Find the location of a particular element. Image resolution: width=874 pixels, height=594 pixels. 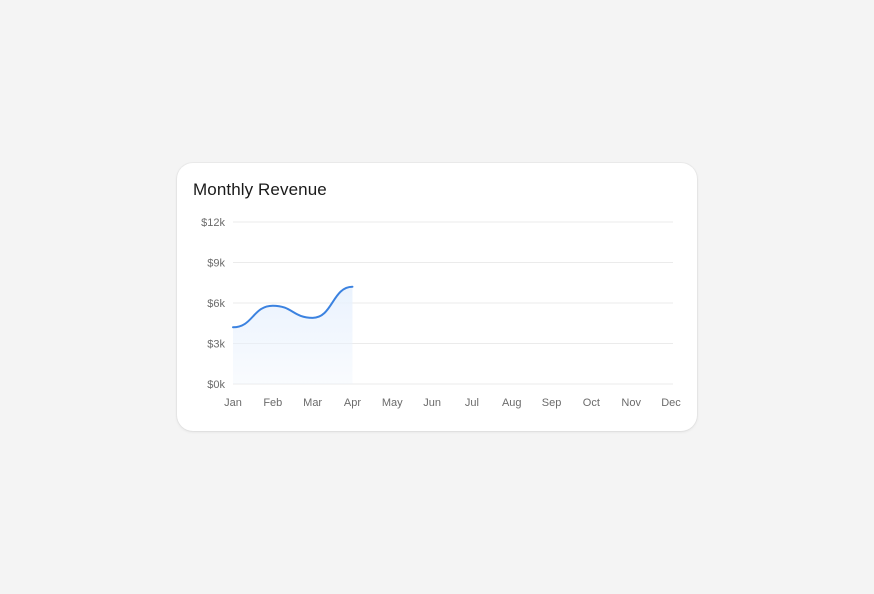

area-layer is located at coordinates (293, 335).